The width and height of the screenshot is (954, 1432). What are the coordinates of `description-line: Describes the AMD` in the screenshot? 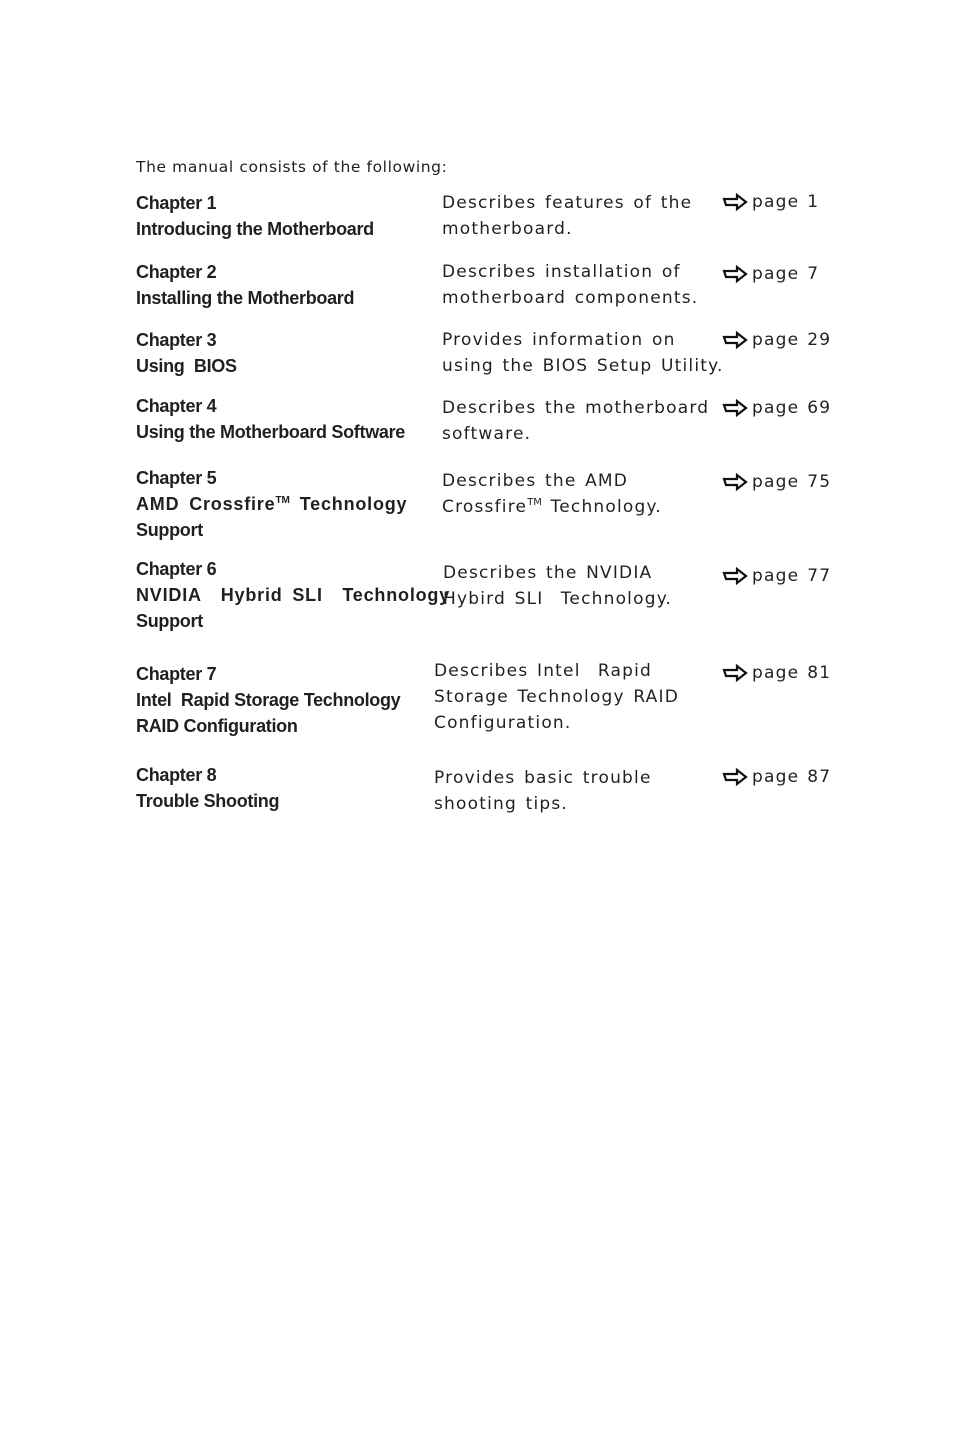 It's located at (535, 481).